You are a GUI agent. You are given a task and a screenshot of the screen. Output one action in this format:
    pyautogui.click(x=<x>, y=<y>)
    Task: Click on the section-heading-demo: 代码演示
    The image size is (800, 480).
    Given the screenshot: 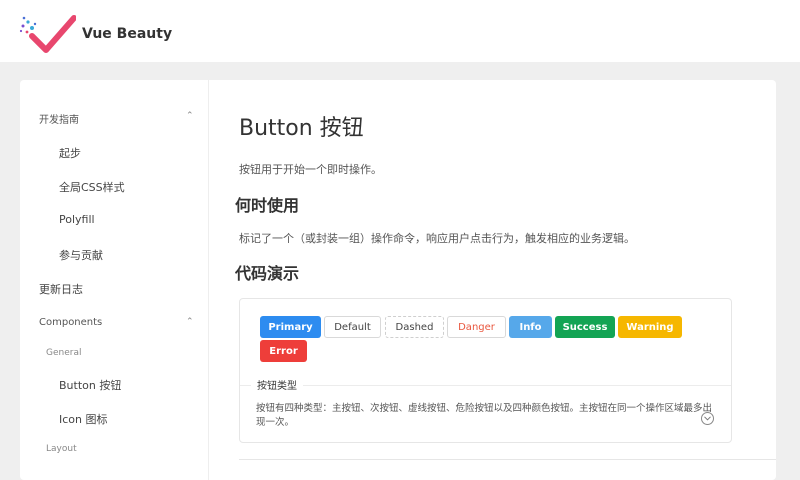 What is the action you would take?
    pyautogui.click(x=267, y=273)
    